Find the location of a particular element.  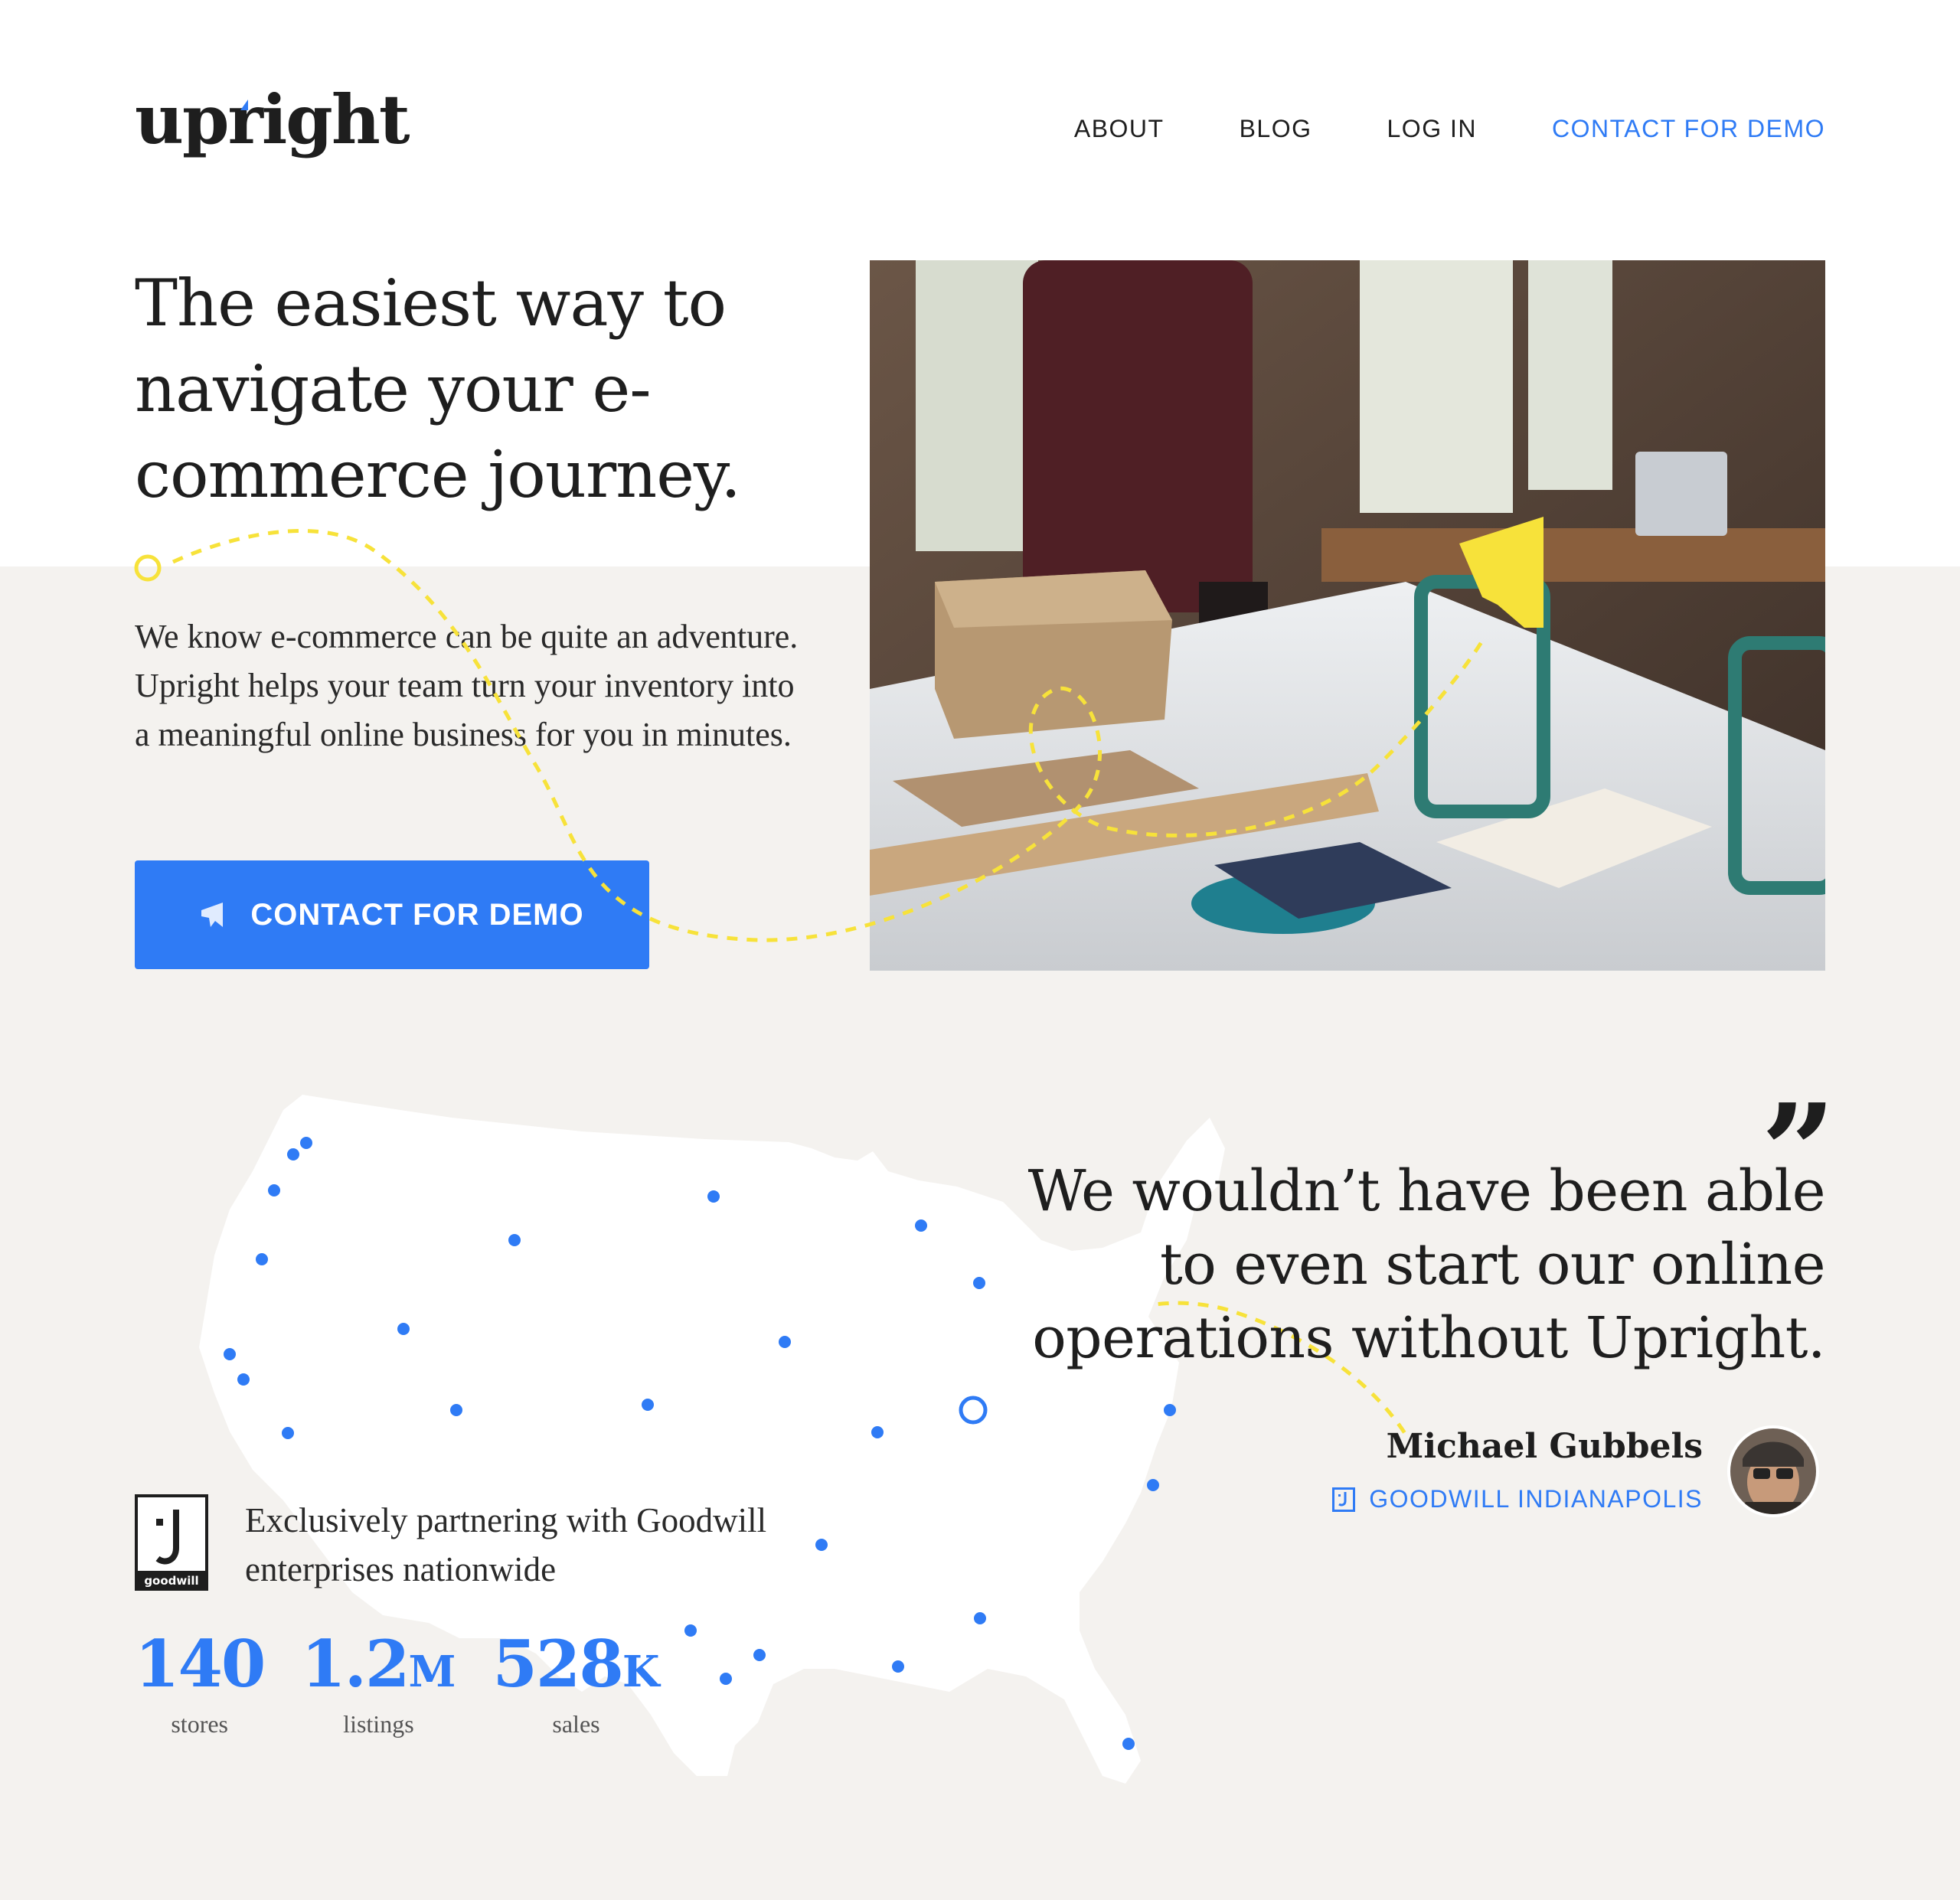

stat-stores: 140 stores is located at coordinates (200, 1682).